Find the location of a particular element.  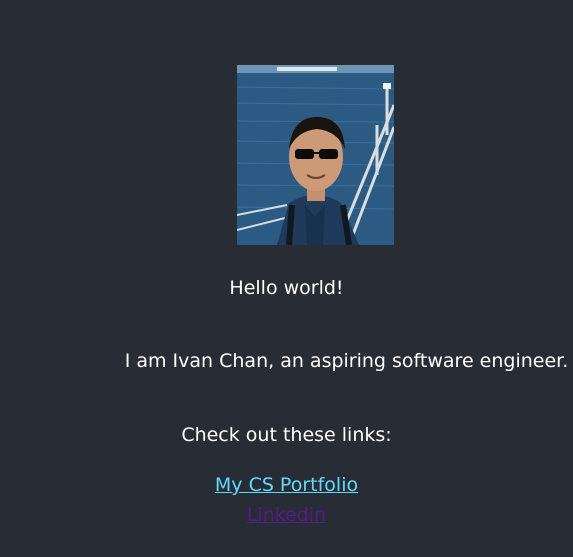

cs-portfolio-link: My CS Portfolio is located at coordinates (286, 485).